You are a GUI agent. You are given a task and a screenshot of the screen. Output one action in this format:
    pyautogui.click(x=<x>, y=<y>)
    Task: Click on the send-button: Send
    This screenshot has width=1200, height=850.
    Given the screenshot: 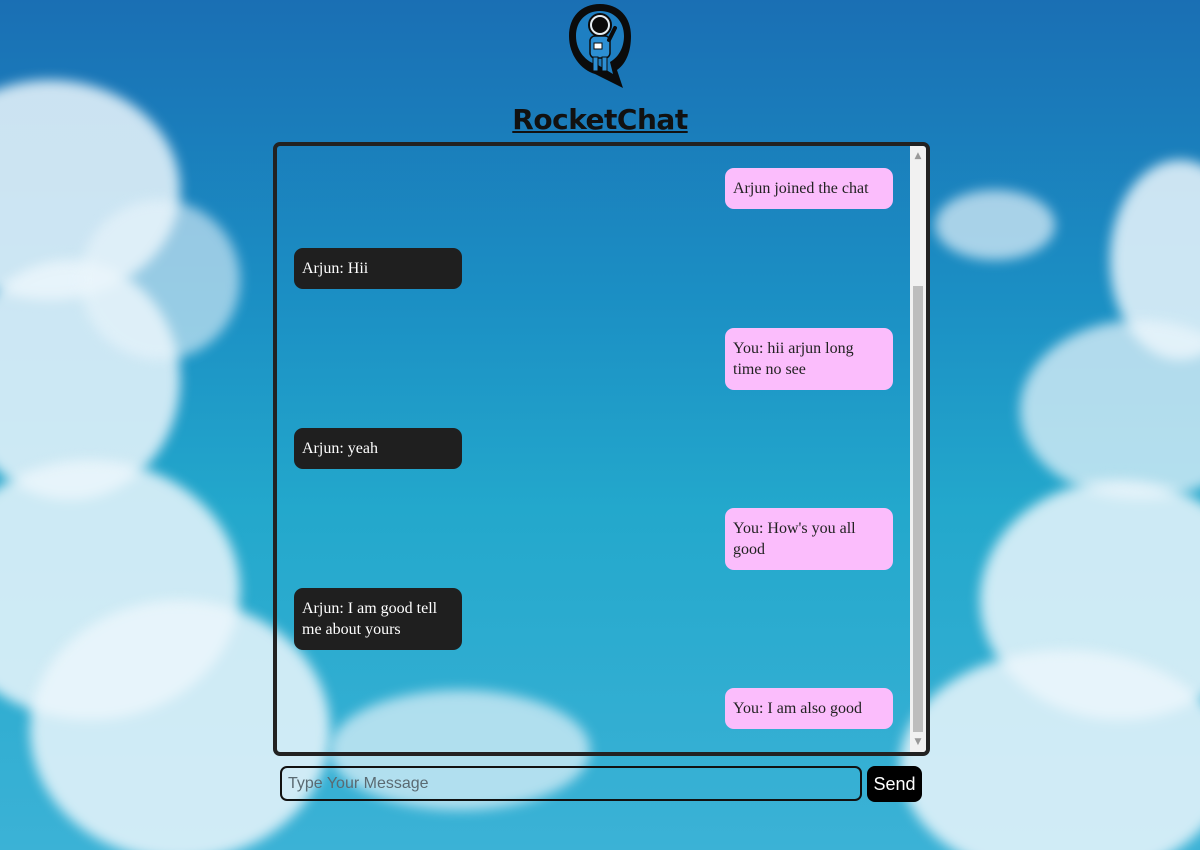 What is the action you would take?
    pyautogui.click(x=894, y=784)
    